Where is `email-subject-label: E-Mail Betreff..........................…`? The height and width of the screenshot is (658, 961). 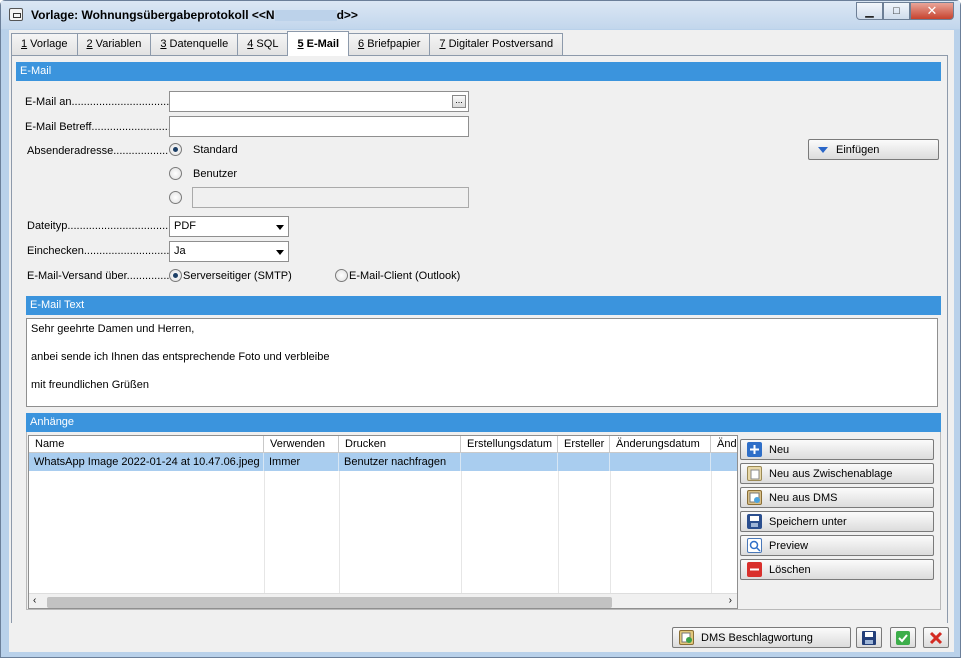
email-subject-label: E-Mail Betreff..........................… is located at coordinates (99, 127).